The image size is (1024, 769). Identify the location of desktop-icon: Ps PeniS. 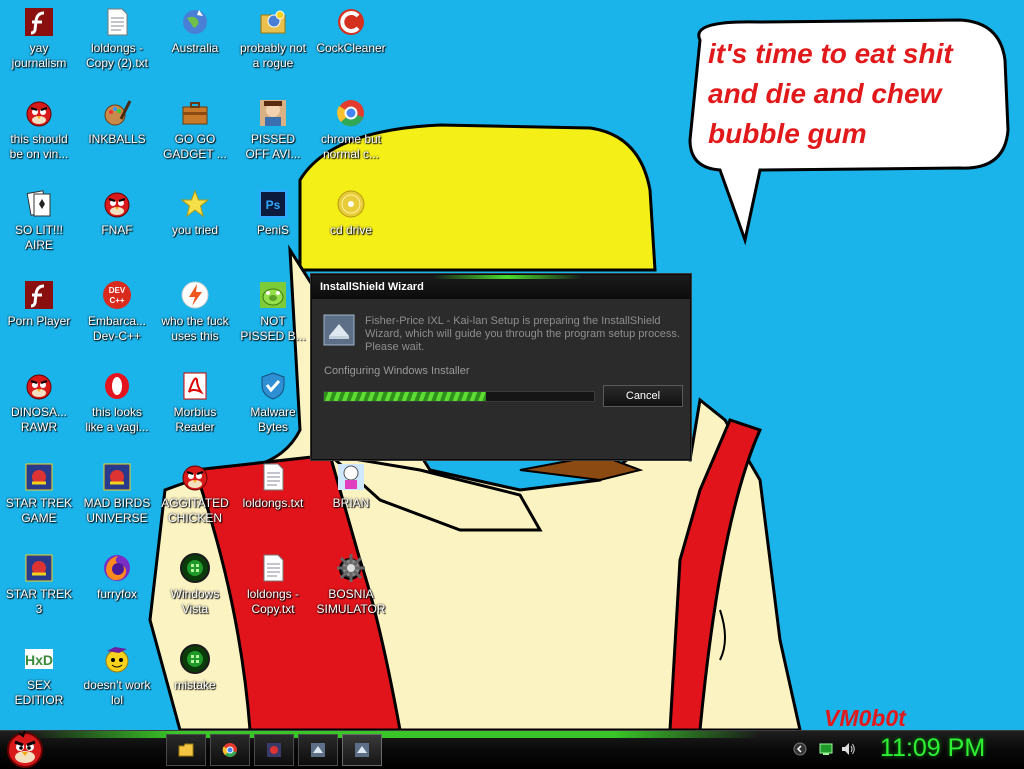
(273, 213).